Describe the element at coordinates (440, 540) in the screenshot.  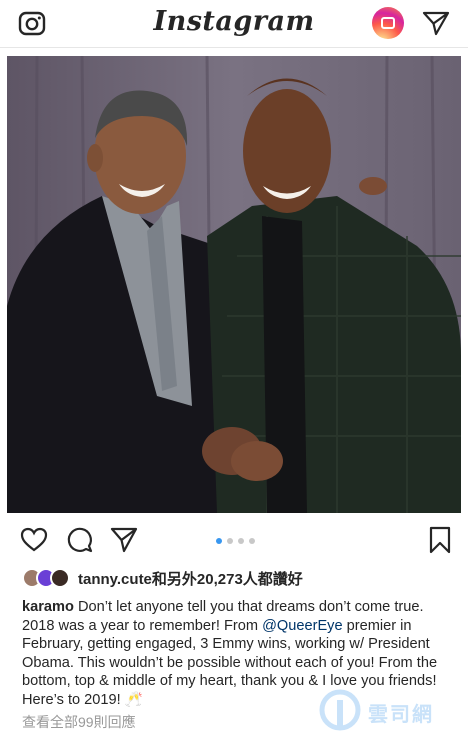
I see `save-bookmark-icon` at that location.